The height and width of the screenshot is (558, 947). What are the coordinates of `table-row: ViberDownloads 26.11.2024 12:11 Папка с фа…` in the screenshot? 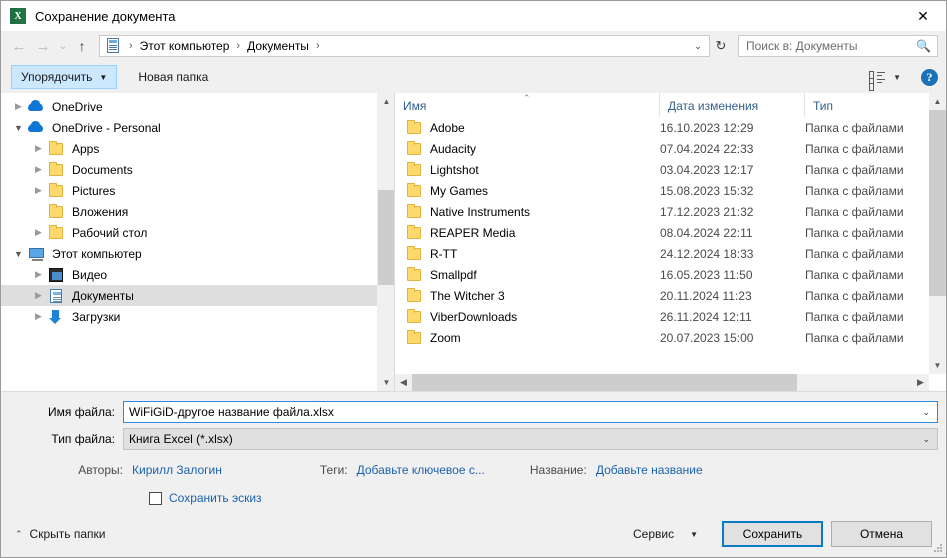 It's located at (662, 316).